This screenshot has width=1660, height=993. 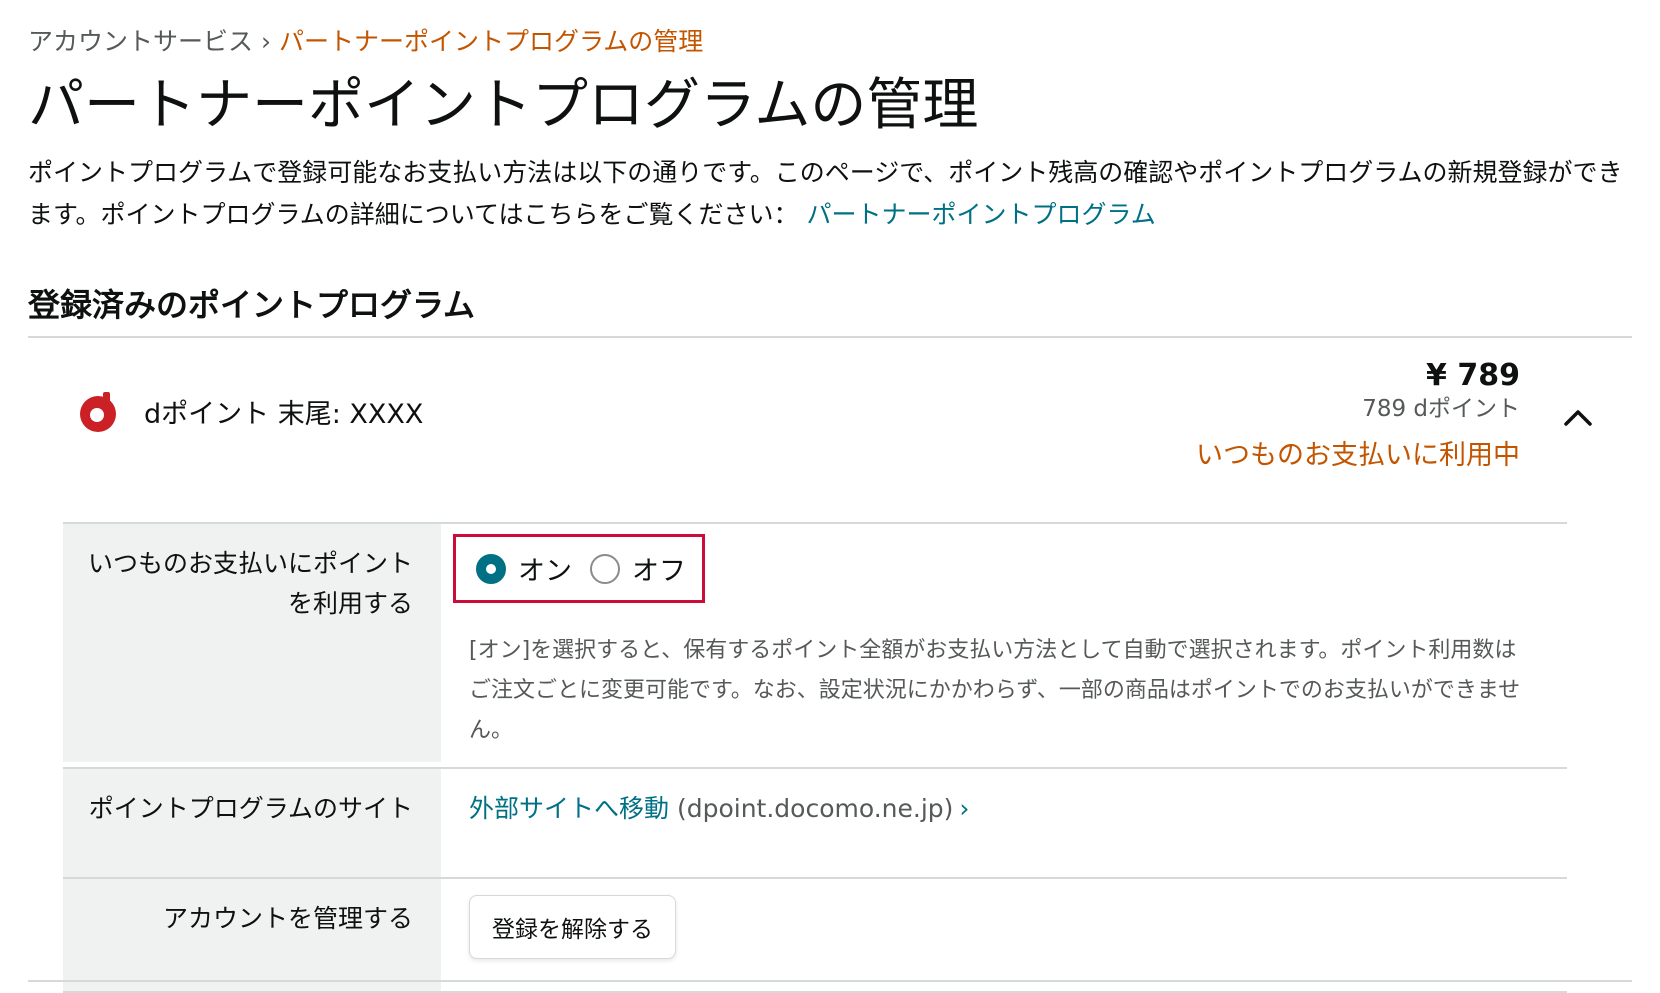 What do you see at coordinates (252, 643) in the screenshot?
I see `use-points-label: いつものお支払いにポイントを利用する` at bounding box center [252, 643].